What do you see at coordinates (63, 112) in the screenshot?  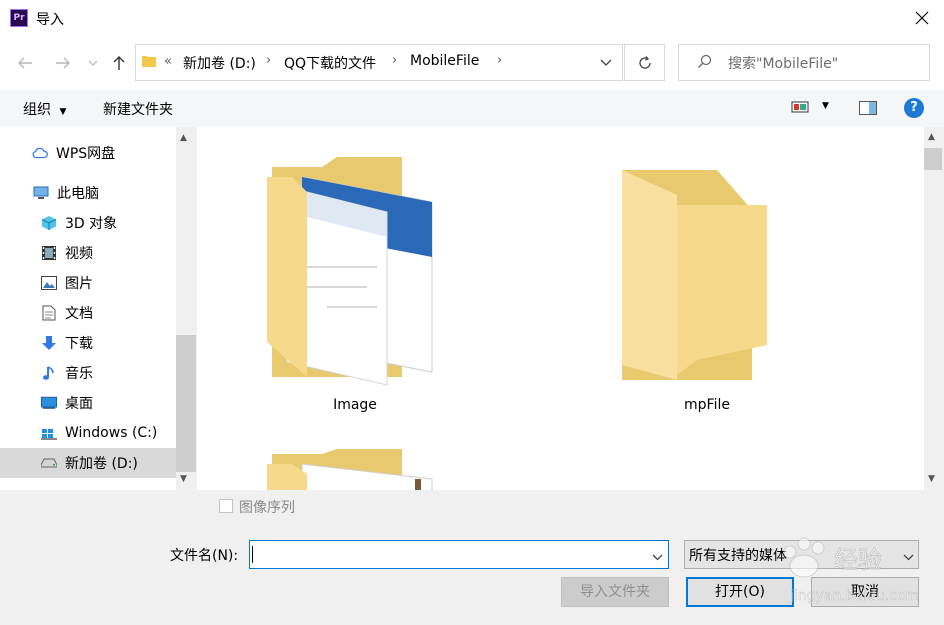 I see `caret-down-icon: ▼` at bounding box center [63, 112].